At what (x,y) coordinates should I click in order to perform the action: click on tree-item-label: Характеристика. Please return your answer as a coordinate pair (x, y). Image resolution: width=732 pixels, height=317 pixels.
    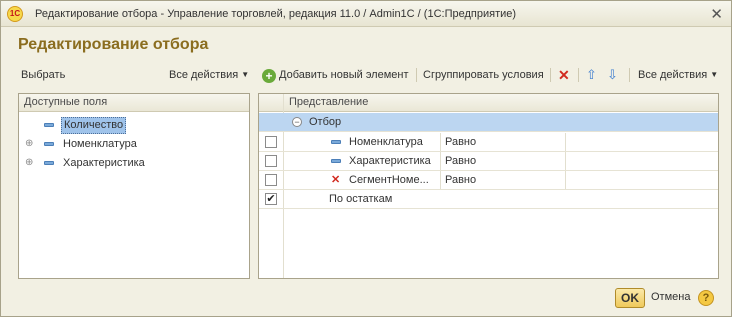
    Looking at the image, I should click on (104, 163).